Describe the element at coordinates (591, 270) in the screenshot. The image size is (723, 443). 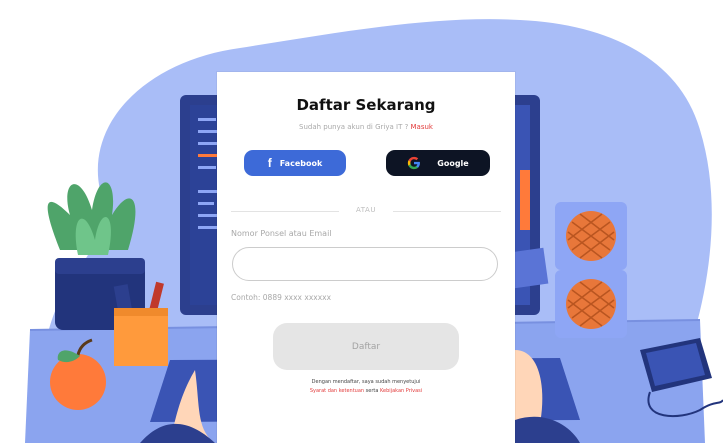
I see `speakers` at that location.